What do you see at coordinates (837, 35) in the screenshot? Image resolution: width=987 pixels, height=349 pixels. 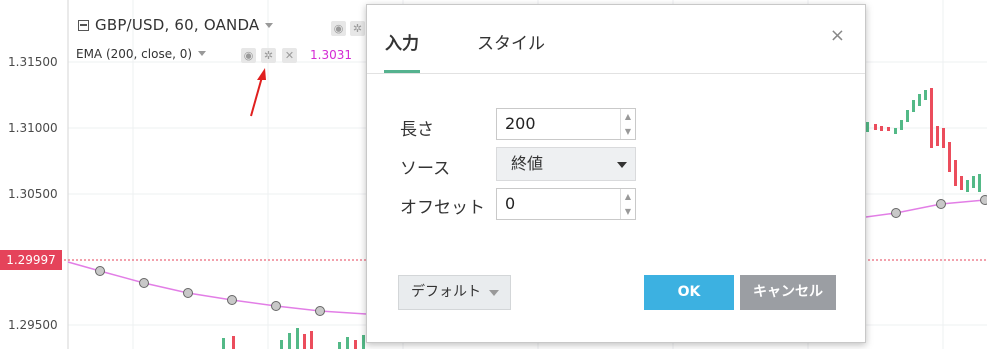 I see `close-icon: ×` at bounding box center [837, 35].